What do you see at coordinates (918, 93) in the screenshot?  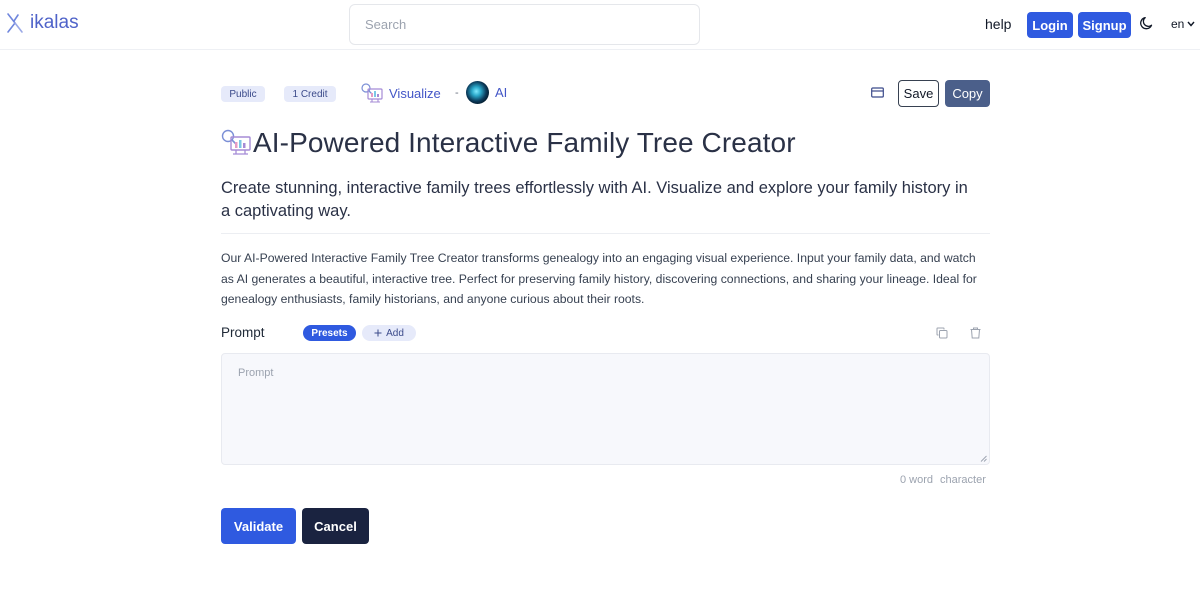 I see `save-button: Save` at bounding box center [918, 93].